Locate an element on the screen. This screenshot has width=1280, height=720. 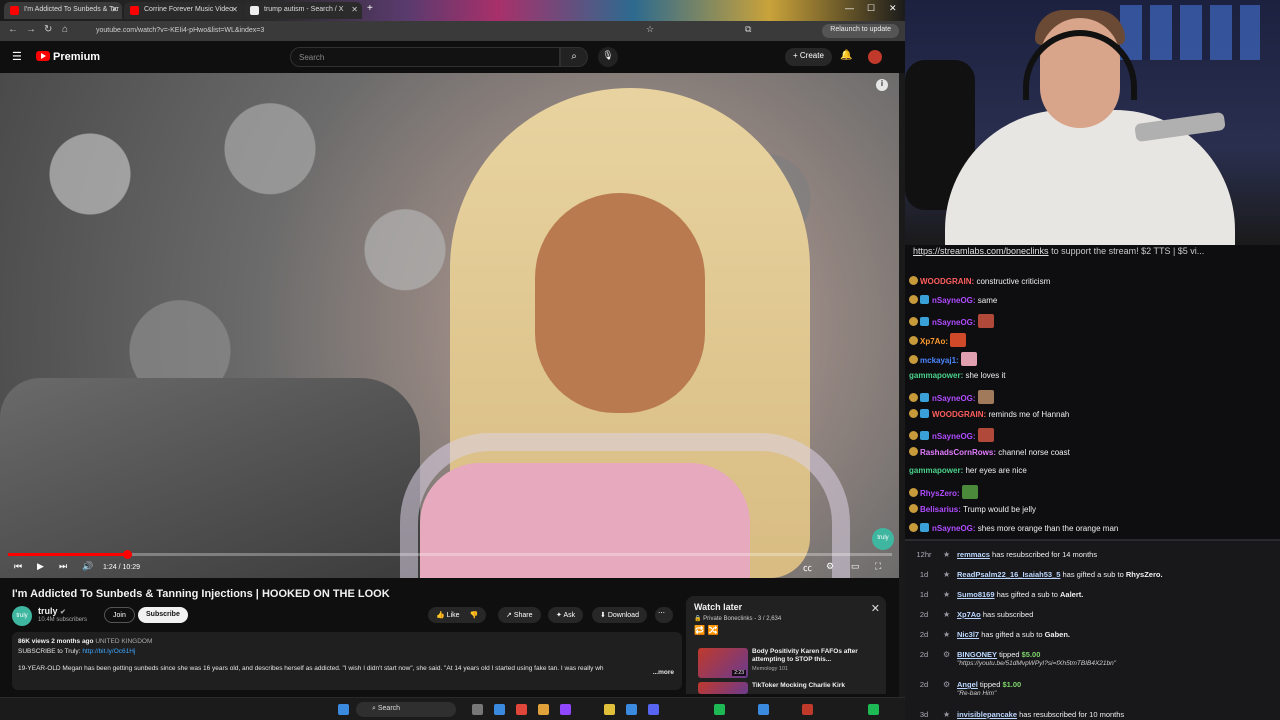
event-username: Xp7Ao is located at coordinates (969, 614).